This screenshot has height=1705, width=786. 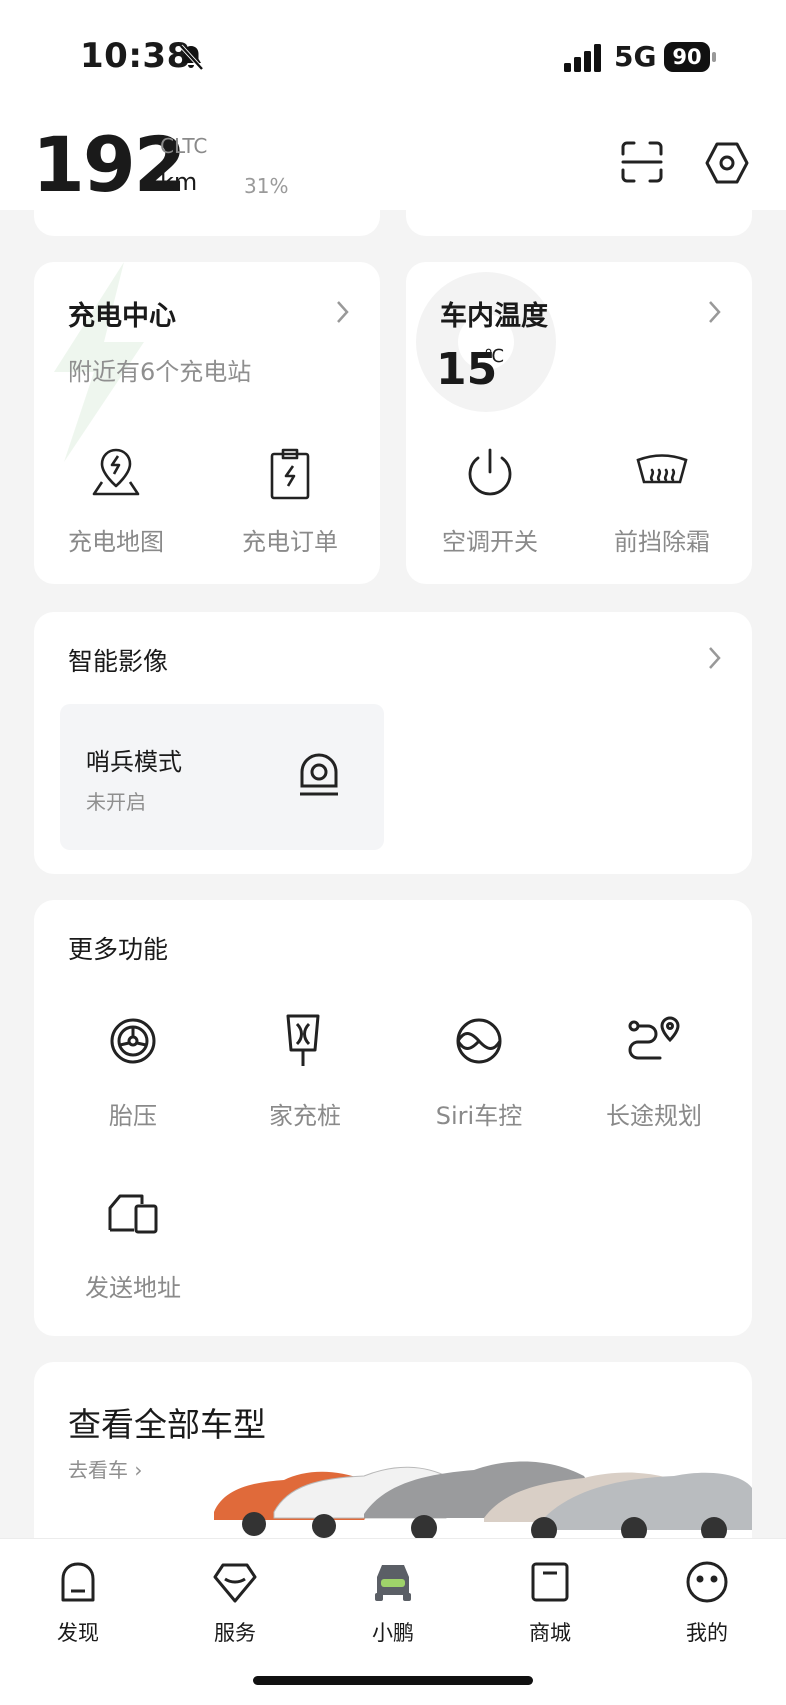 I want to click on send-address-label: 发送地址, so click(x=133, y=1285).